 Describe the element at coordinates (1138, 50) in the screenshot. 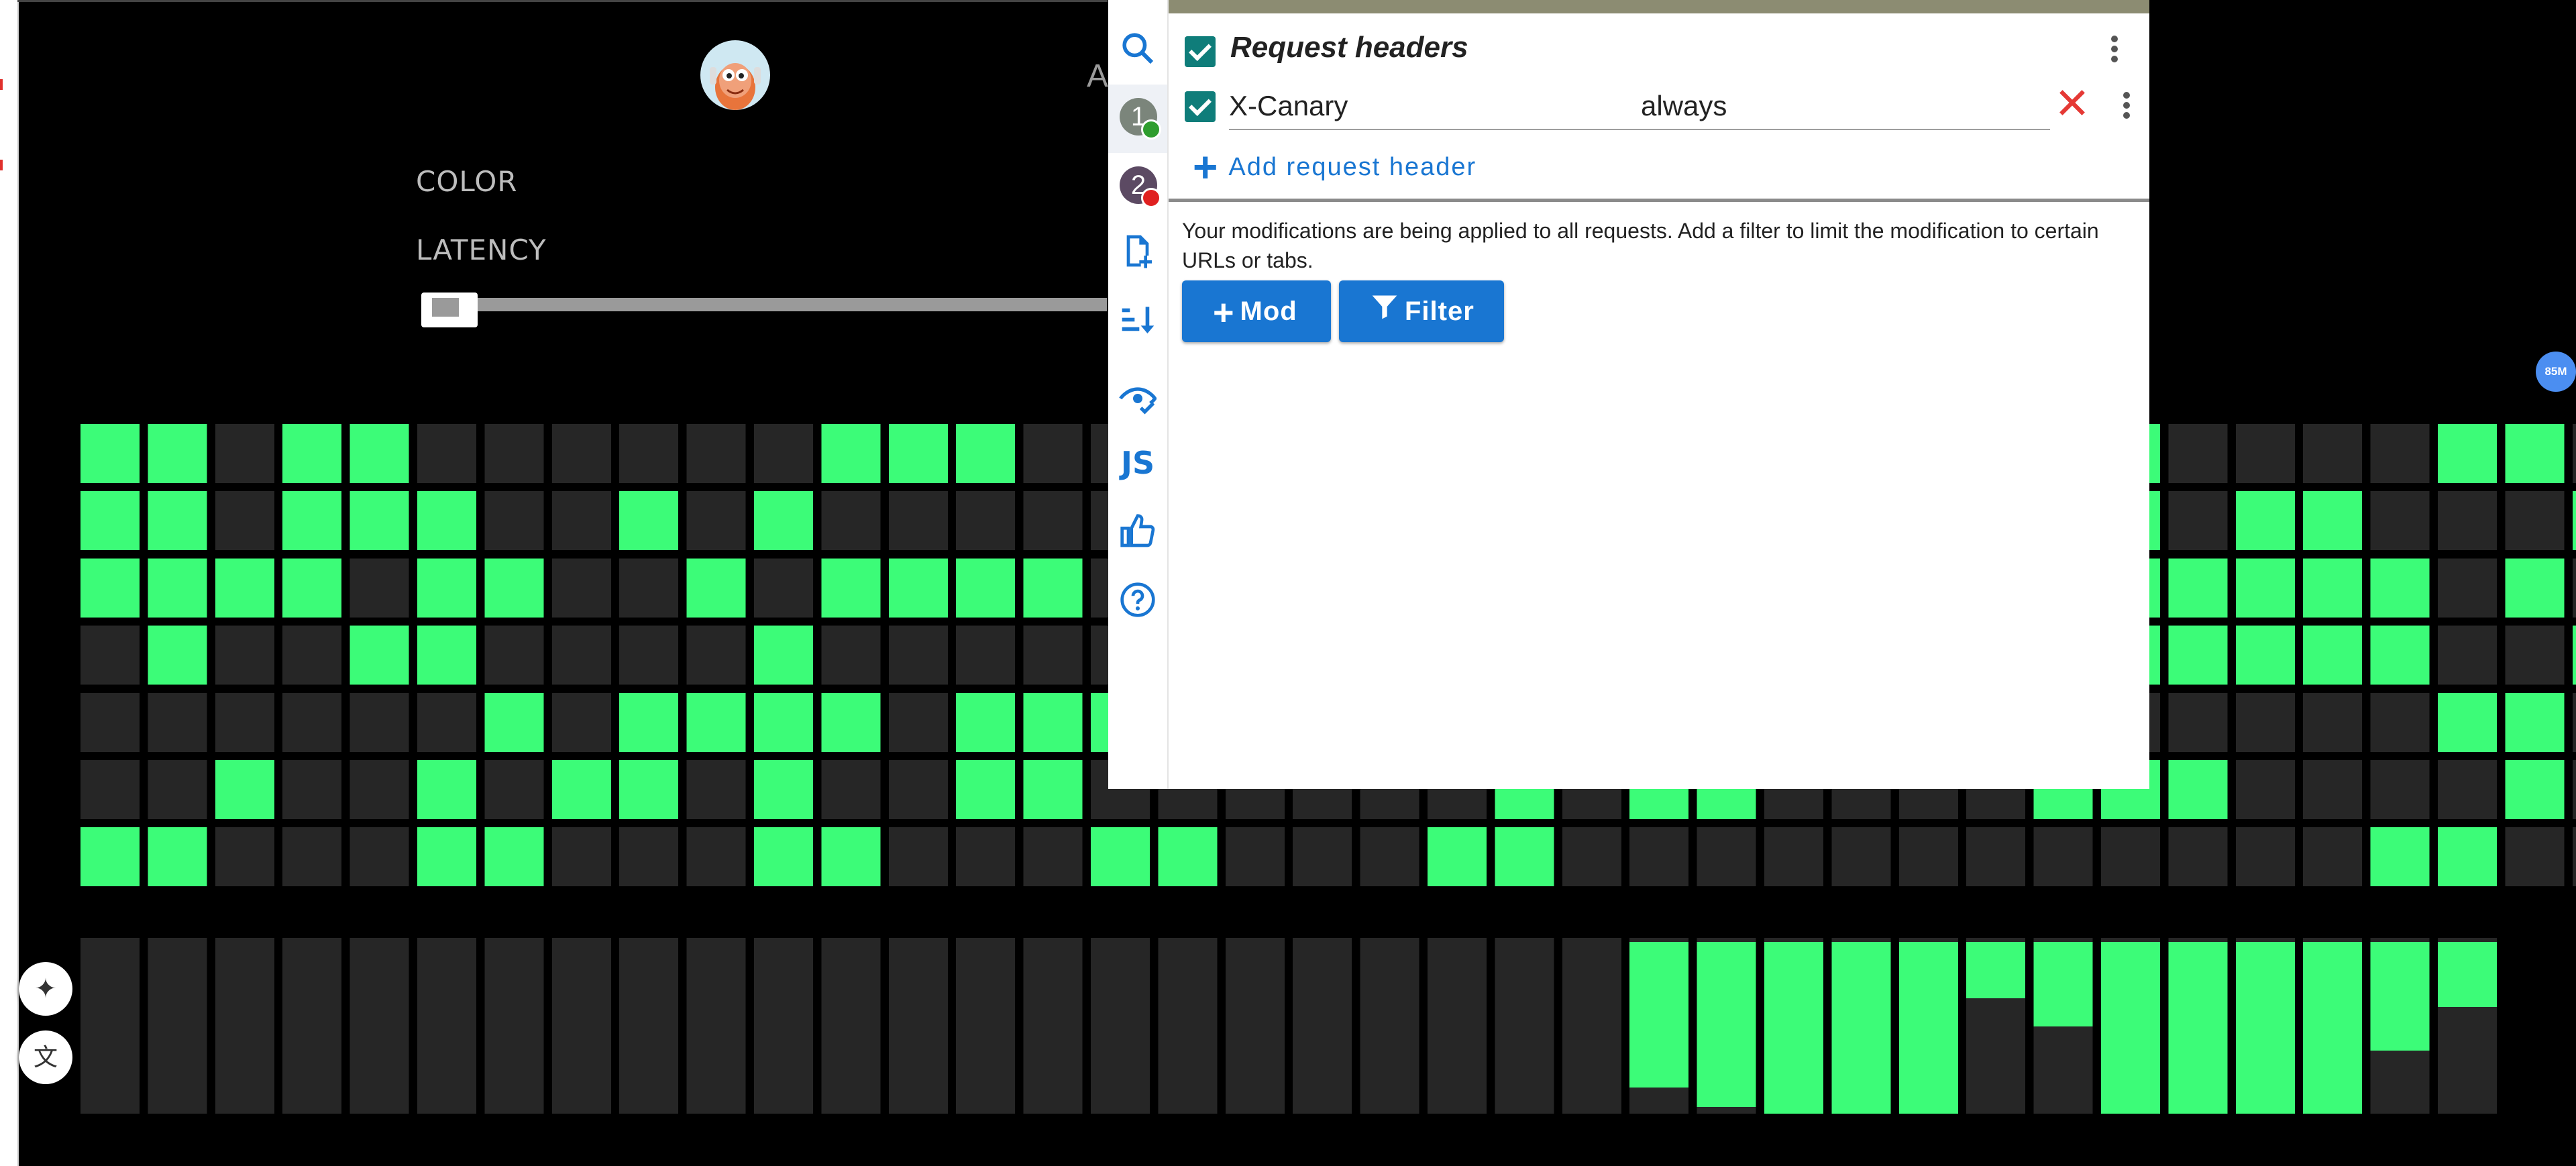

I see `search-icon` at that location.